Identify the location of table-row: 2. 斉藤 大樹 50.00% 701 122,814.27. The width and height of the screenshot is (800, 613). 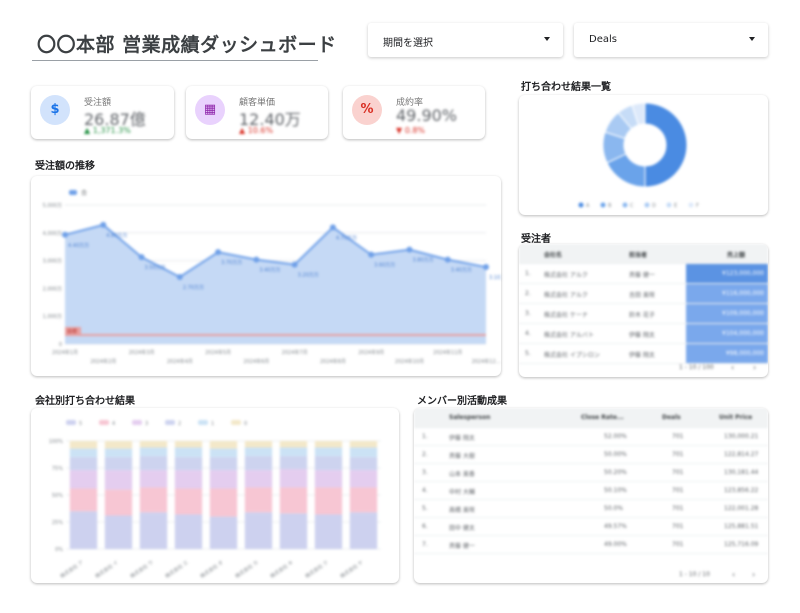
(591, 455).